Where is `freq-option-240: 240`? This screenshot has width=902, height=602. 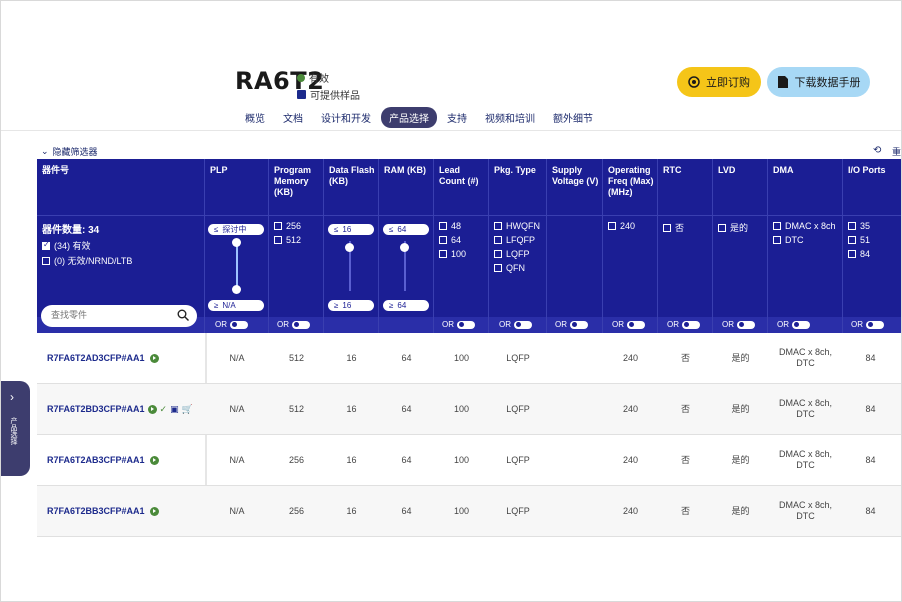 freq-option-240: 240 is located at coordinates (621, 226).